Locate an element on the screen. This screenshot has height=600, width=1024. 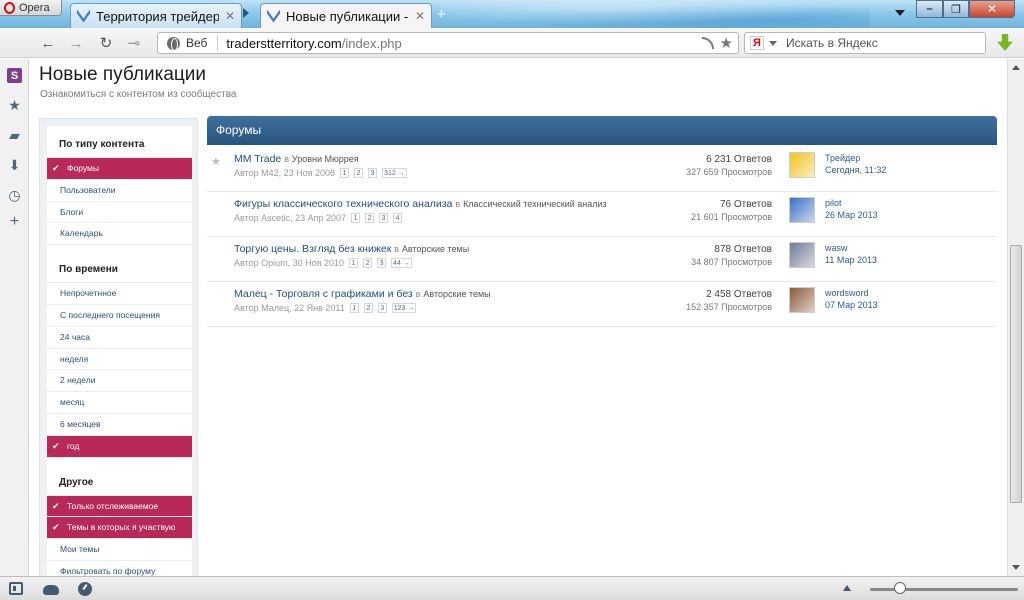
topic-title-link: Торгую цены. Взгляд без книжек is located at coordinates (312, 249).